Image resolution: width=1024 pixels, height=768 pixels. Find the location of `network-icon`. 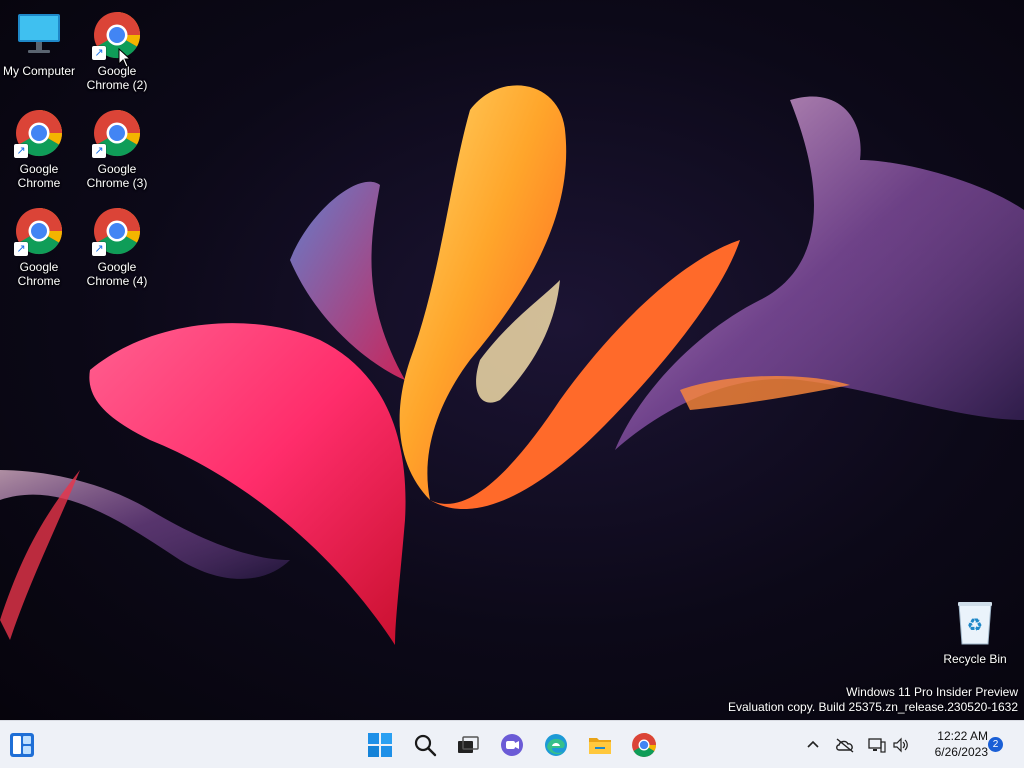

network-icon is located at coordinates (877, 745).